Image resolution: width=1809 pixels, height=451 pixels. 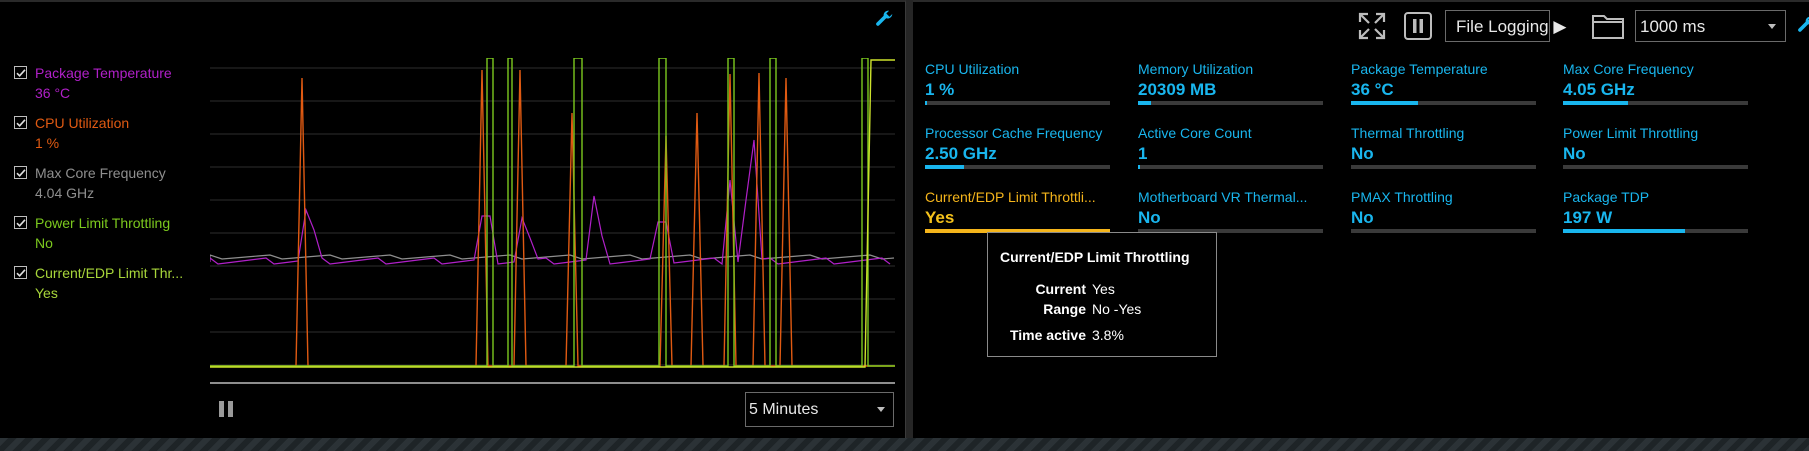 What do you see at coordinates (1014, 133) in the screenshot?
I see `metric-label: Processor Cache Frequency` at bounding box center [1014, 133].